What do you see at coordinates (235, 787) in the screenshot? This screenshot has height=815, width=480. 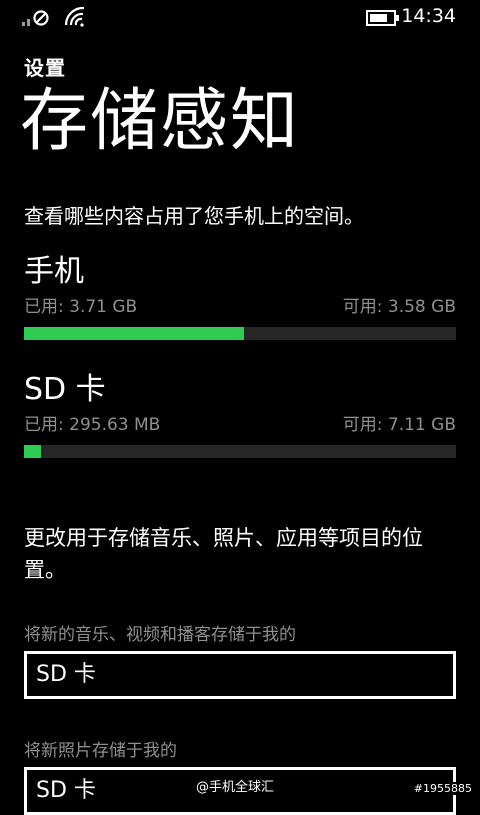 I see `watermark-text: @手机全球汇` at bounding box center [235, 787].